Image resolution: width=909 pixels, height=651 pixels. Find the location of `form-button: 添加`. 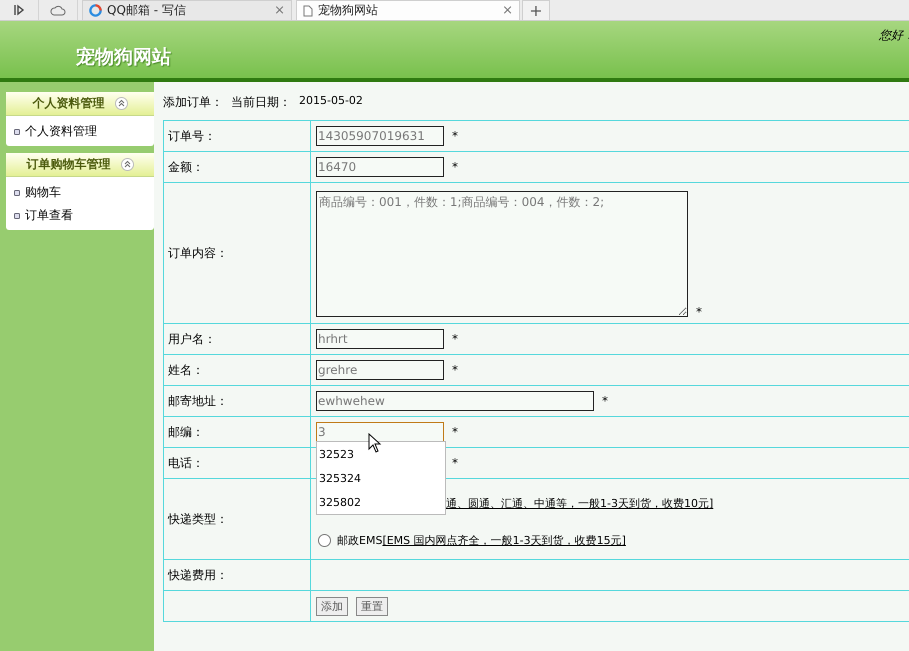

form-button: 添加 is located at coordinates (332, 606).